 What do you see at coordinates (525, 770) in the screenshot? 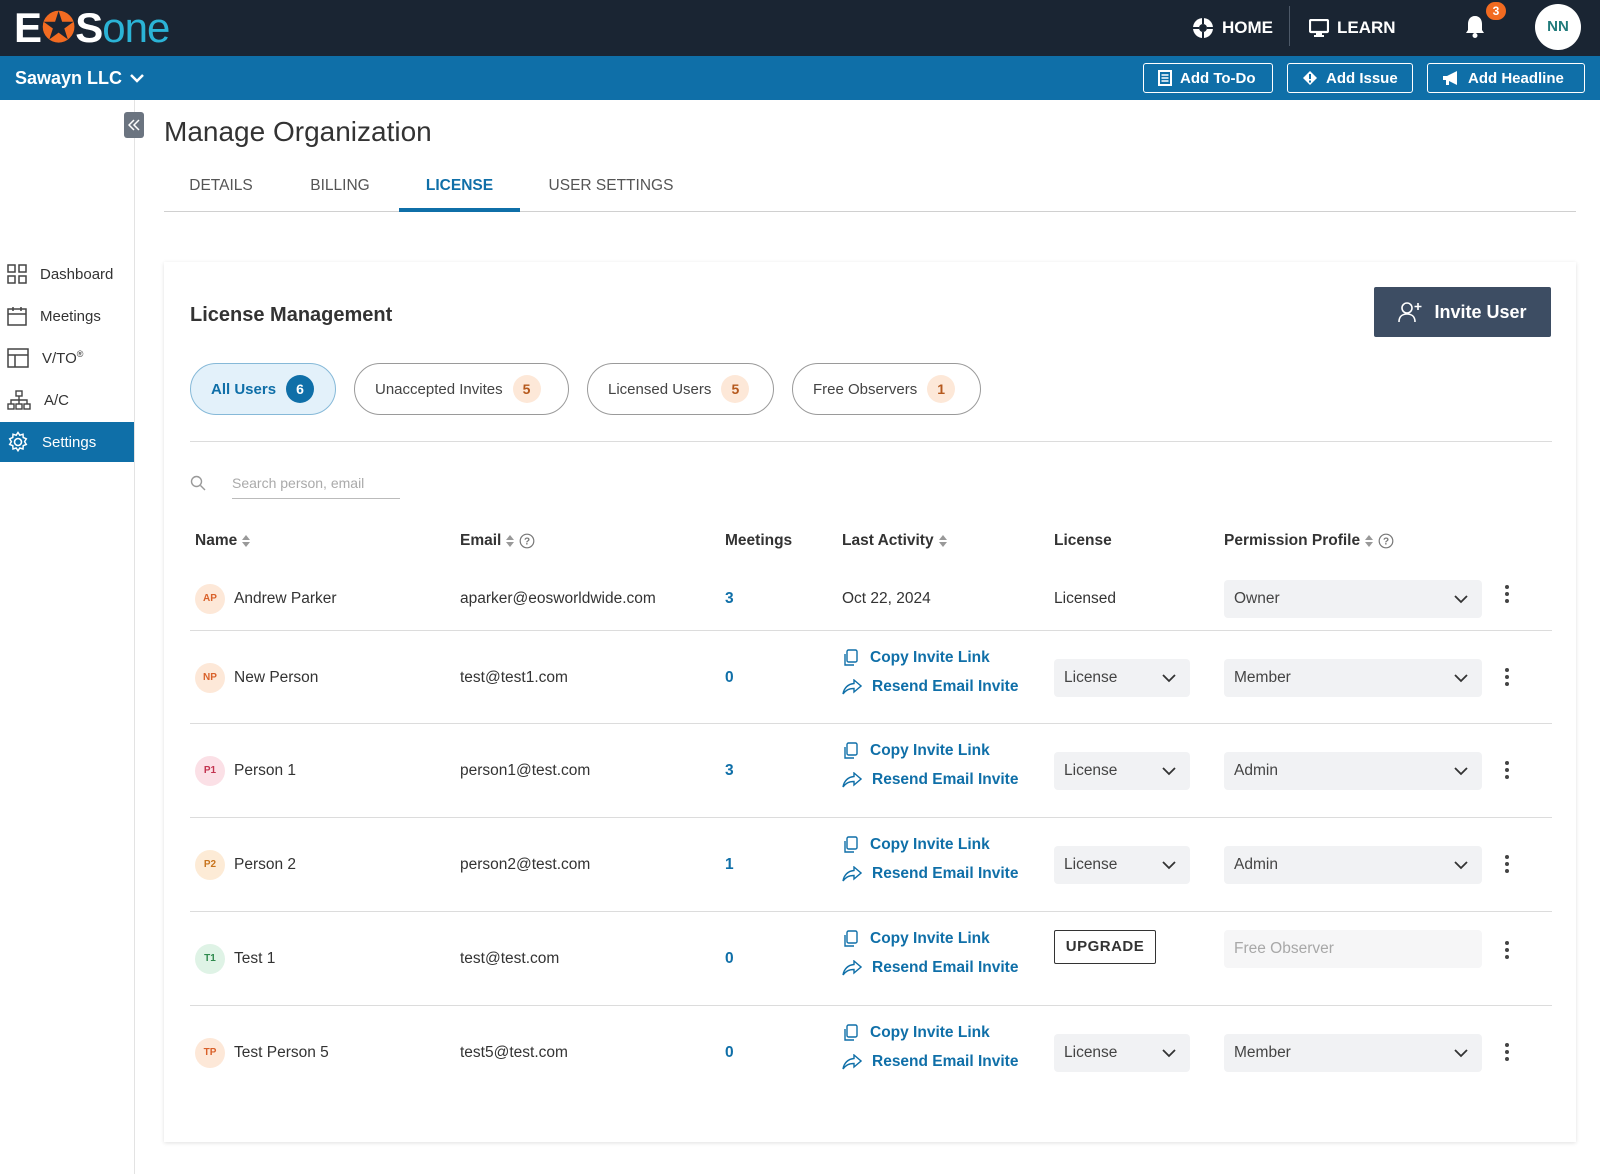
I see `user-email: person1@test.com` at bounding box center [525, 770].